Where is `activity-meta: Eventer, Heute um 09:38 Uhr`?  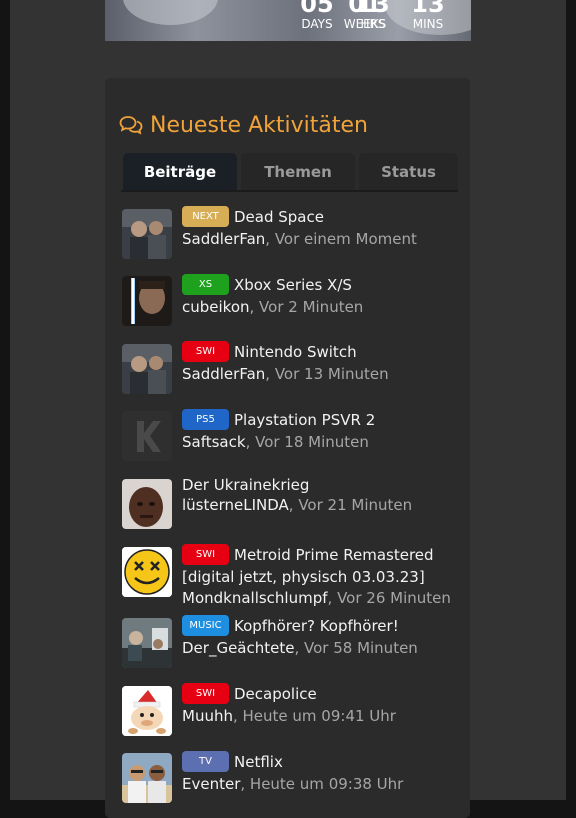
activity-meta: Eventer, Heute um 09:38 Uhr is located at coordinates (292, 784).